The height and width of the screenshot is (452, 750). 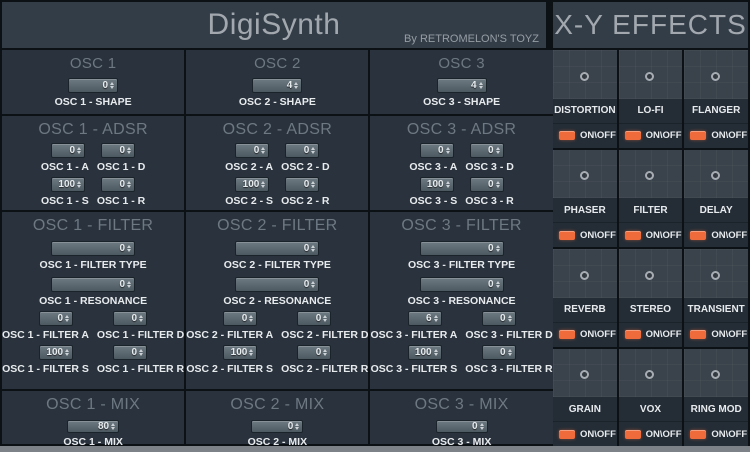 I want to click on osc1-sustain-stepper: 100, so click(x=68, y=184).